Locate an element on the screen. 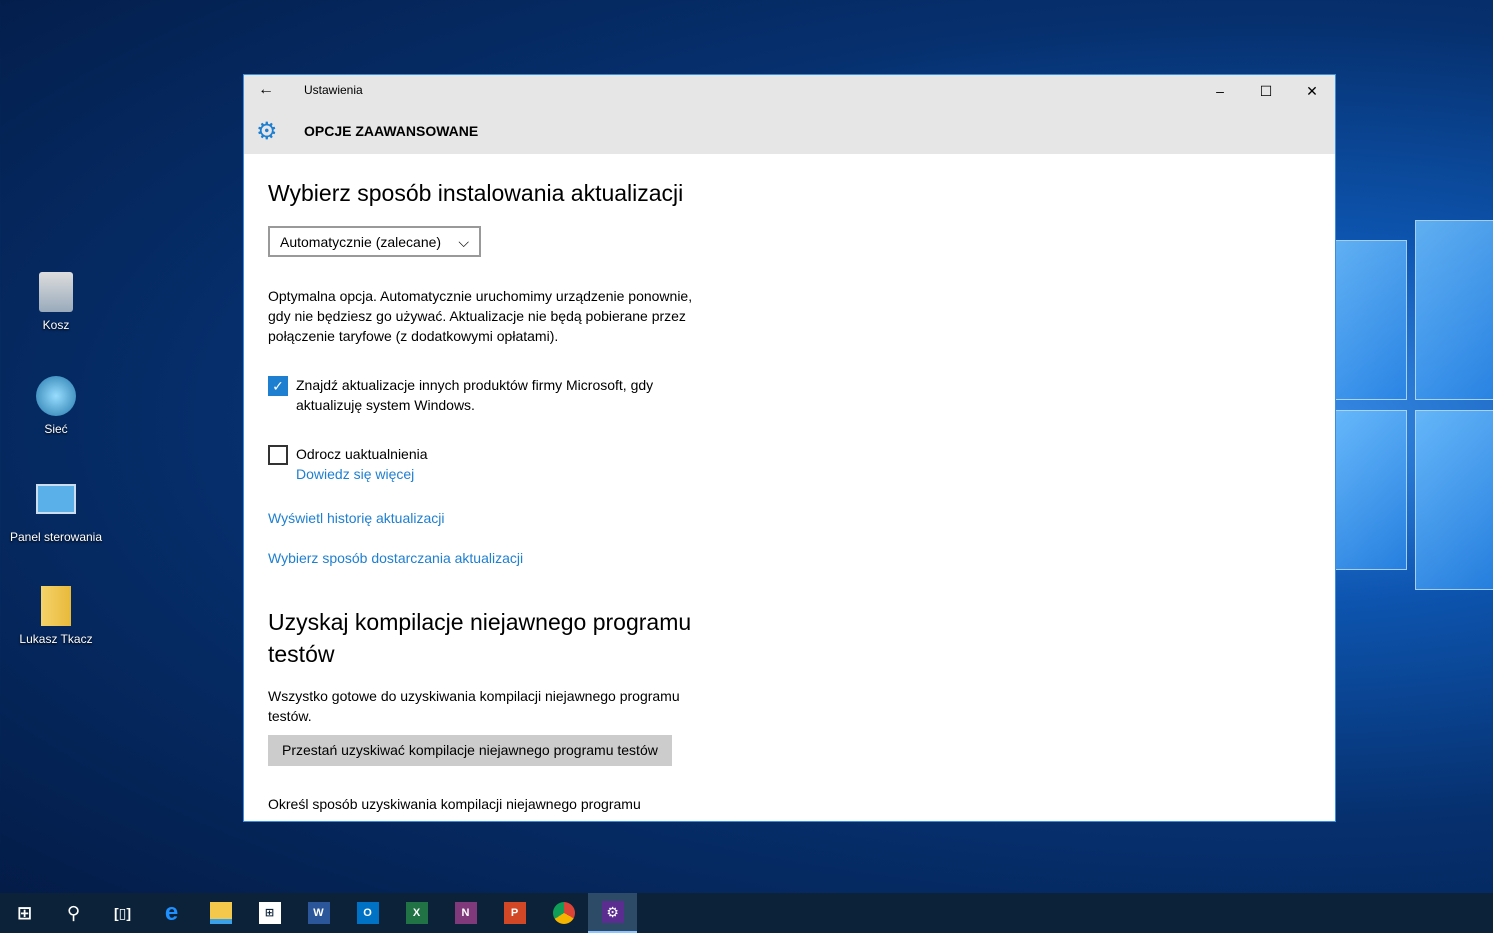  task-view-icon: [▯] is located at coordinates (122, 913).